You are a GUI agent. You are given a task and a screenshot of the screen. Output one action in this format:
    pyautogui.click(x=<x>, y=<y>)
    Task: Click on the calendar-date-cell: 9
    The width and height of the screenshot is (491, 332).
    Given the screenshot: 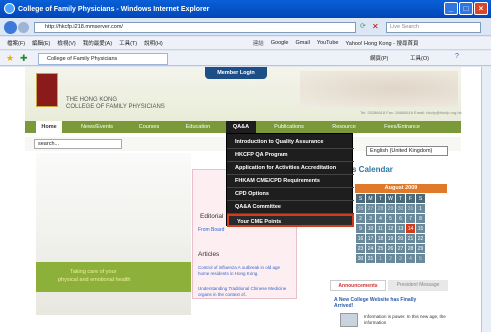 What is the action you would take?
    pyautogui.click(x=360, y=228)
    